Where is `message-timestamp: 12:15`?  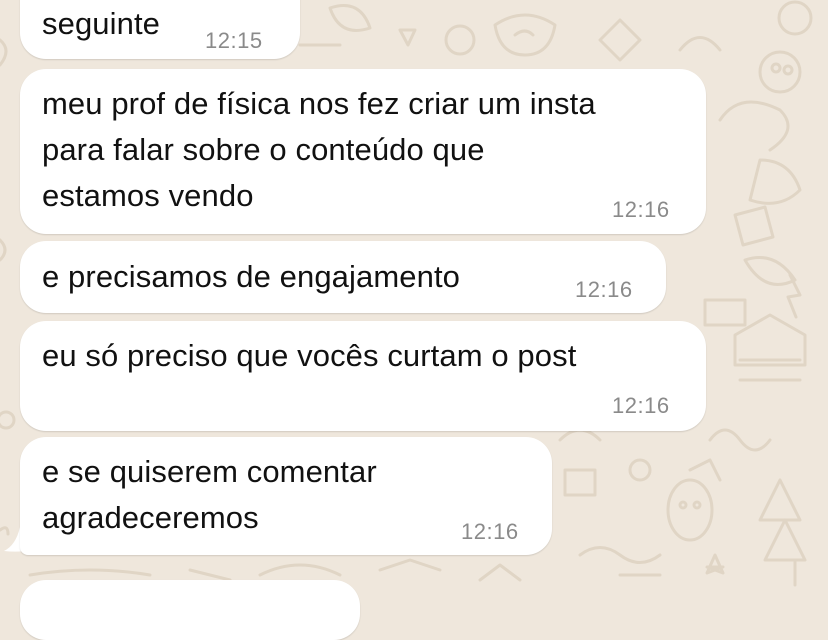 message-timestamp: 12:15 is located at coordinates (234, 40).